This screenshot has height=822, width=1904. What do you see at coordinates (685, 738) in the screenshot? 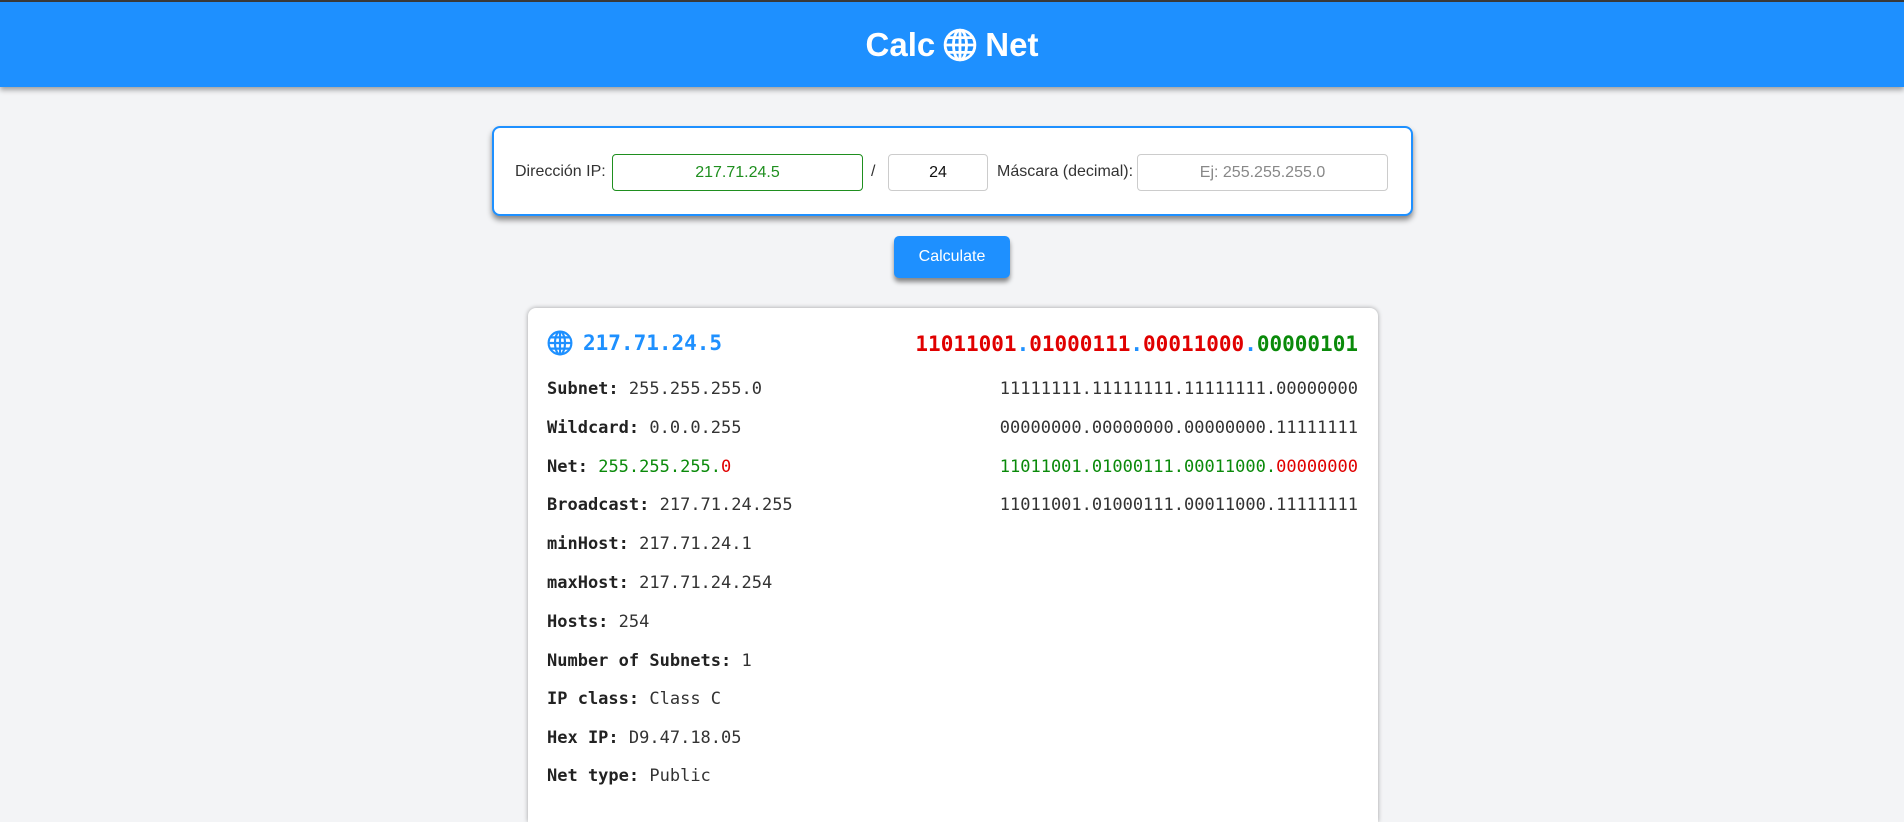
I see `hex-ip-value: D9.47.18.05` at bounding box center [685, 738].